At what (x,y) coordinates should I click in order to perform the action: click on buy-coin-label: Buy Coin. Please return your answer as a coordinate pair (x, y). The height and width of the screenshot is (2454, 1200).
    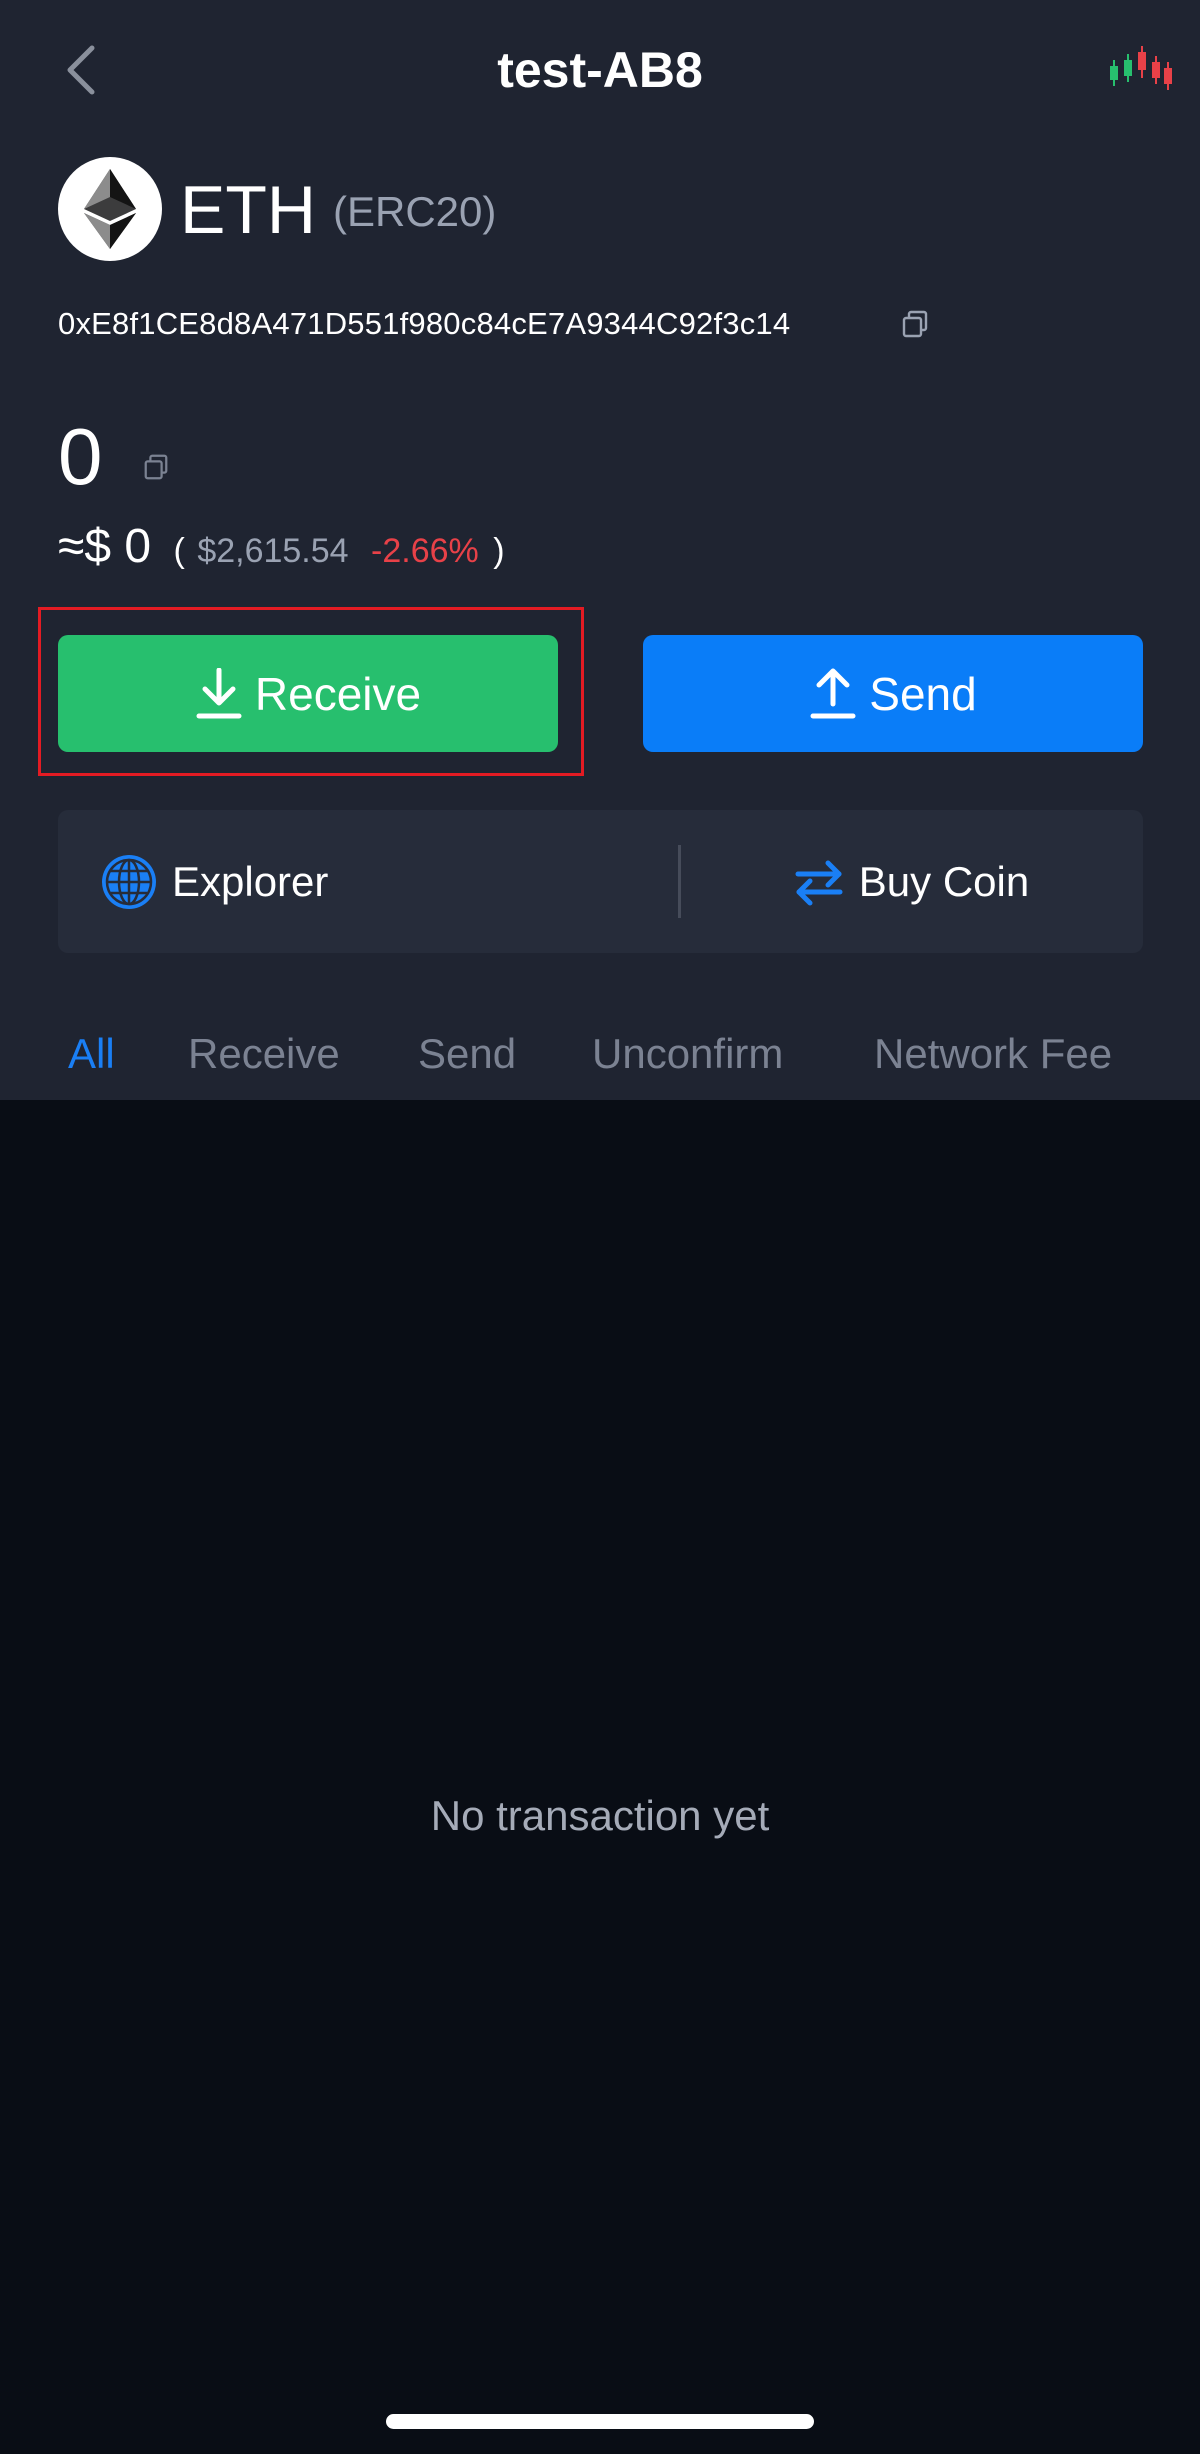
    Looking at the image, I should click on (944, 881).